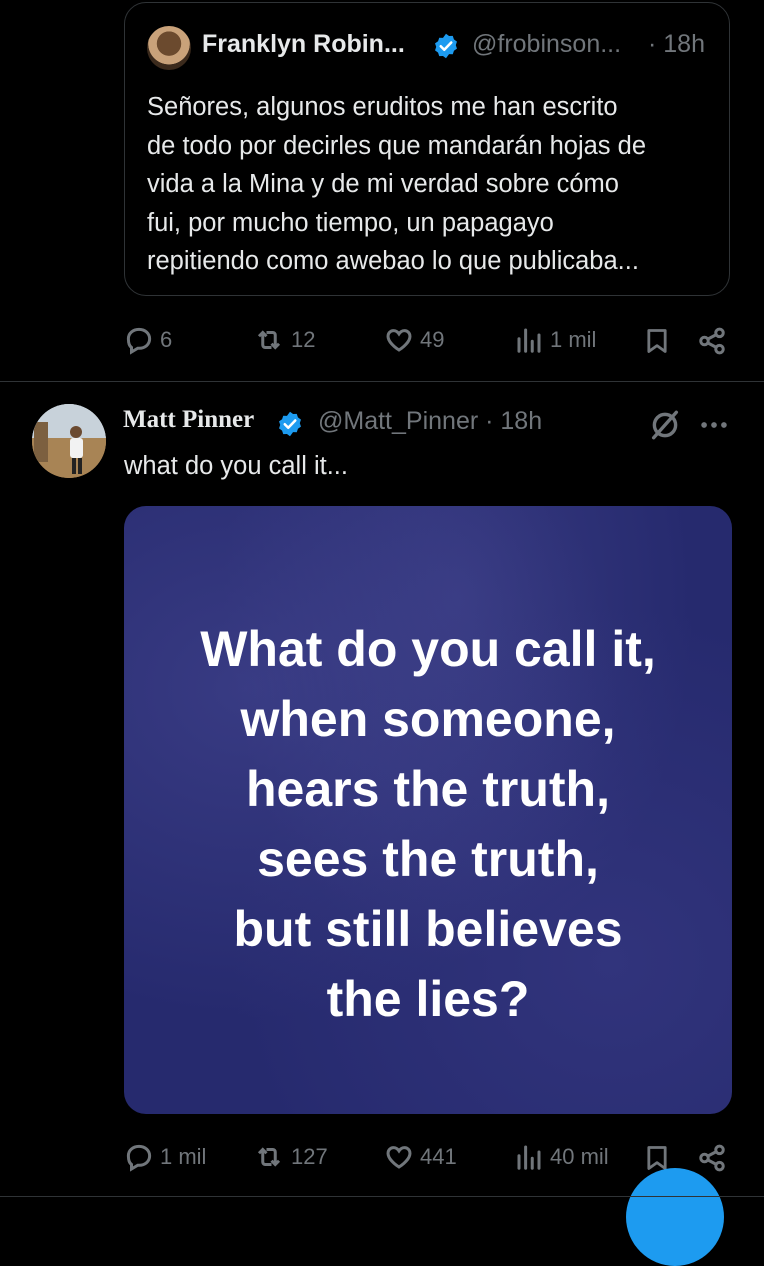  I want to click on repost-count: 127, so click(309, 1156).